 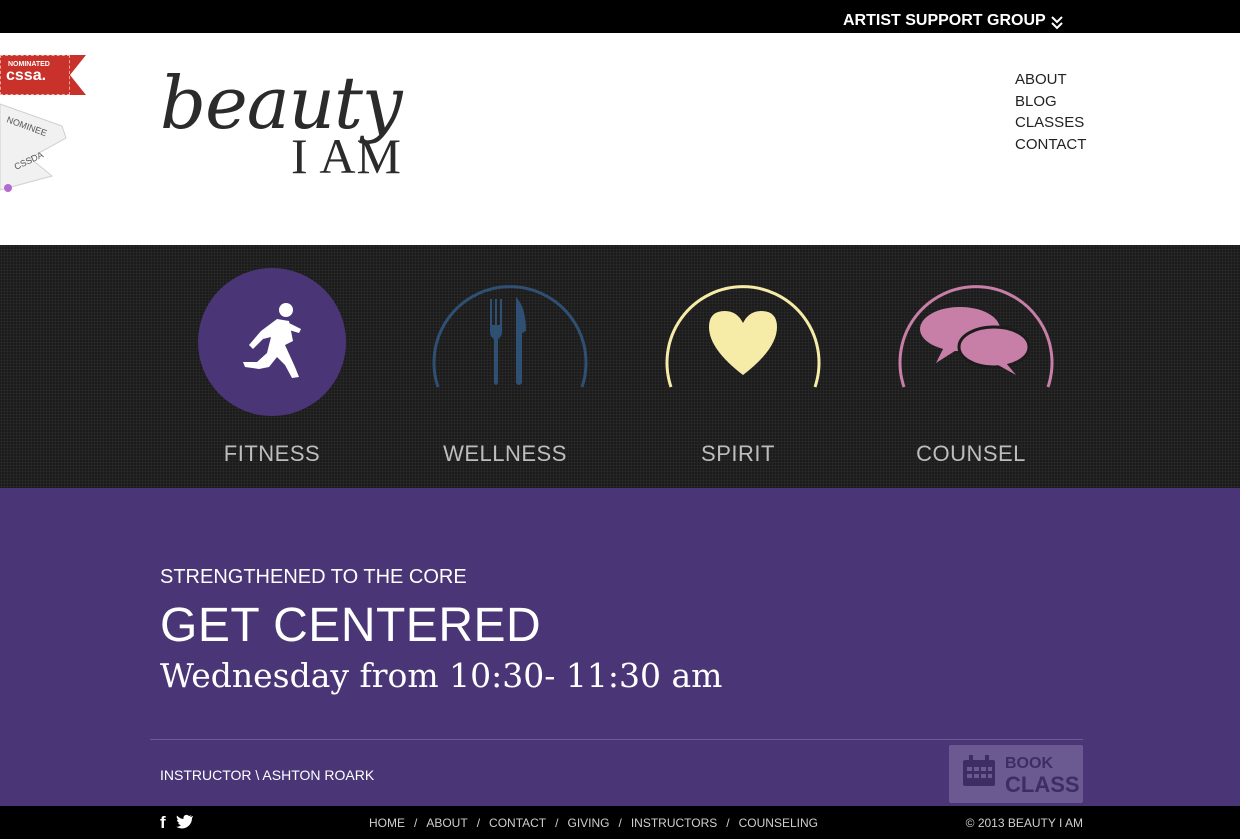 I want to click on footer-link-about: ABOUT, so click(x=446, y=823).